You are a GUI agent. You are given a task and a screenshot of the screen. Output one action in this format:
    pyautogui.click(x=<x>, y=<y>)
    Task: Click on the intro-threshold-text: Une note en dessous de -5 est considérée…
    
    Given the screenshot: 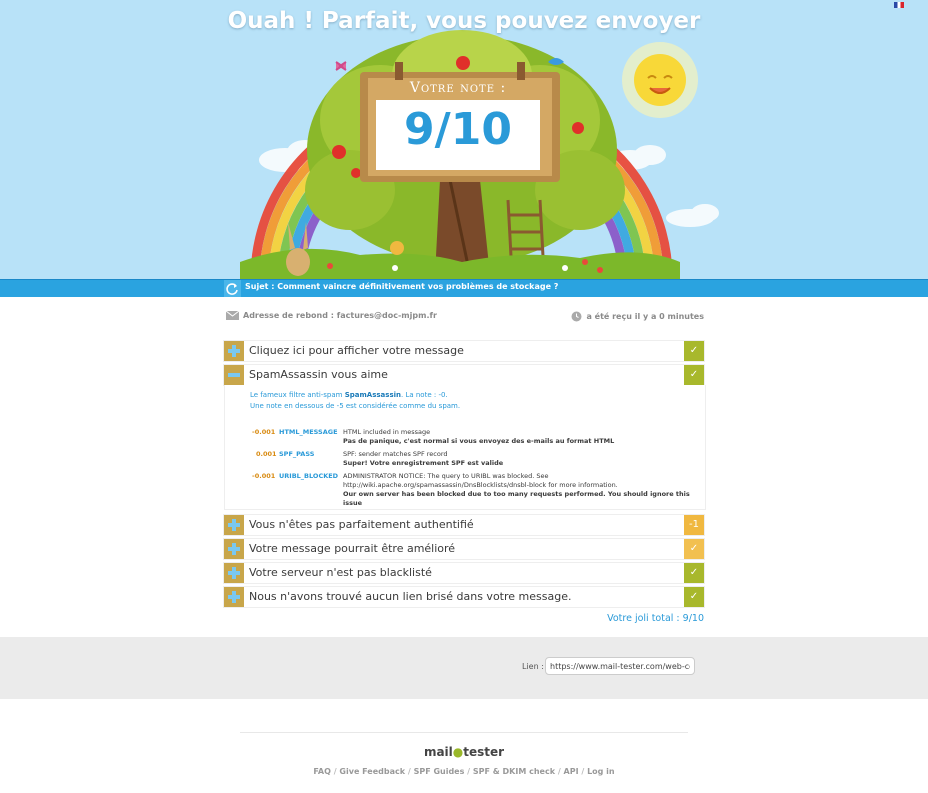 What is the action you would take?
    pyautogui.click(x=355, y=406)
    